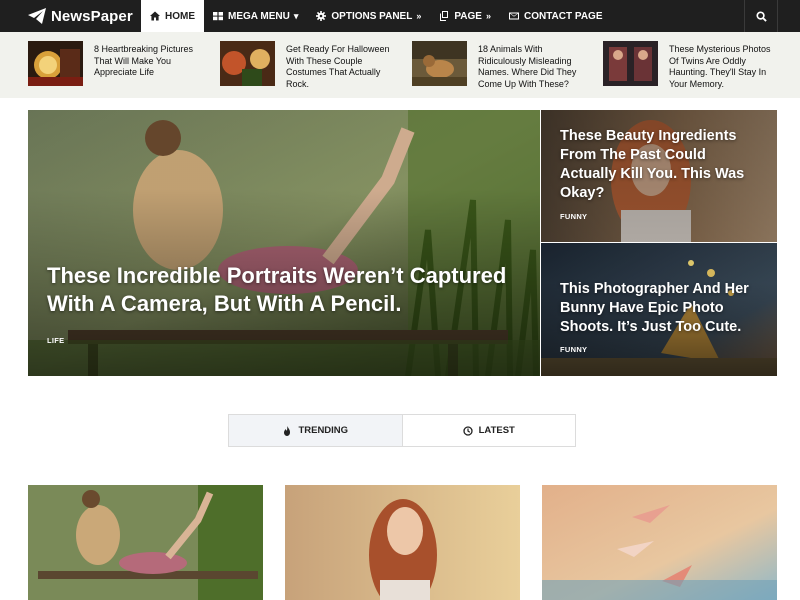  Describe the element at coordinates (496, 430) in the screenshot. I see `tab-label: LATEST` at that location.